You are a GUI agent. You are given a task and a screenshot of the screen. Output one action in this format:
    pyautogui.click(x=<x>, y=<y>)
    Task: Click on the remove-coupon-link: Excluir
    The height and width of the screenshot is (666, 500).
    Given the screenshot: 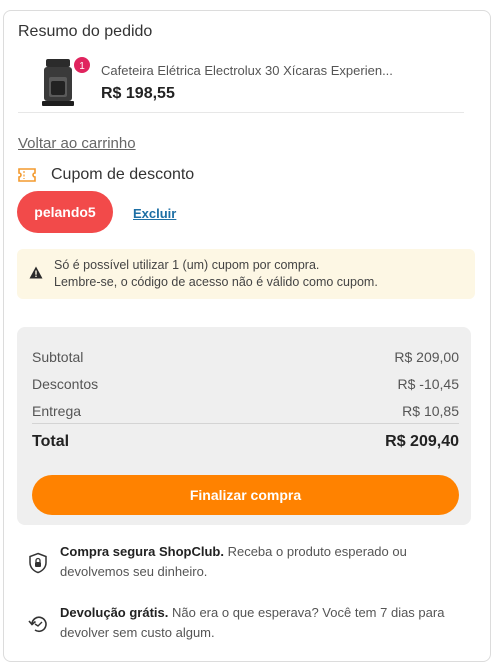 What is the action you would take?
    pyautogui.click(x=154, y=213)
    